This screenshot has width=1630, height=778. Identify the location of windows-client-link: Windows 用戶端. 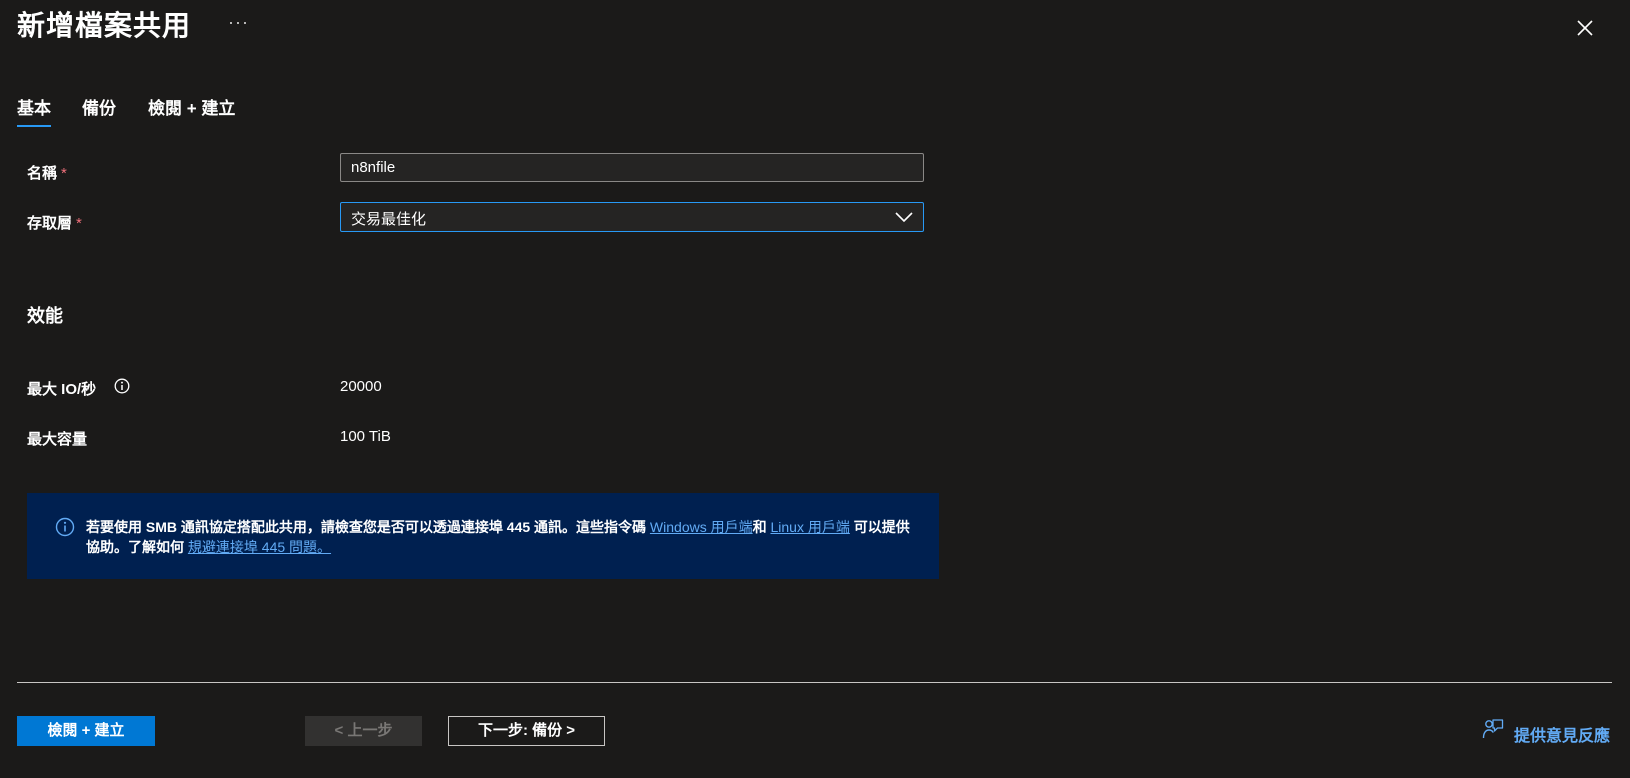
(701, 527).